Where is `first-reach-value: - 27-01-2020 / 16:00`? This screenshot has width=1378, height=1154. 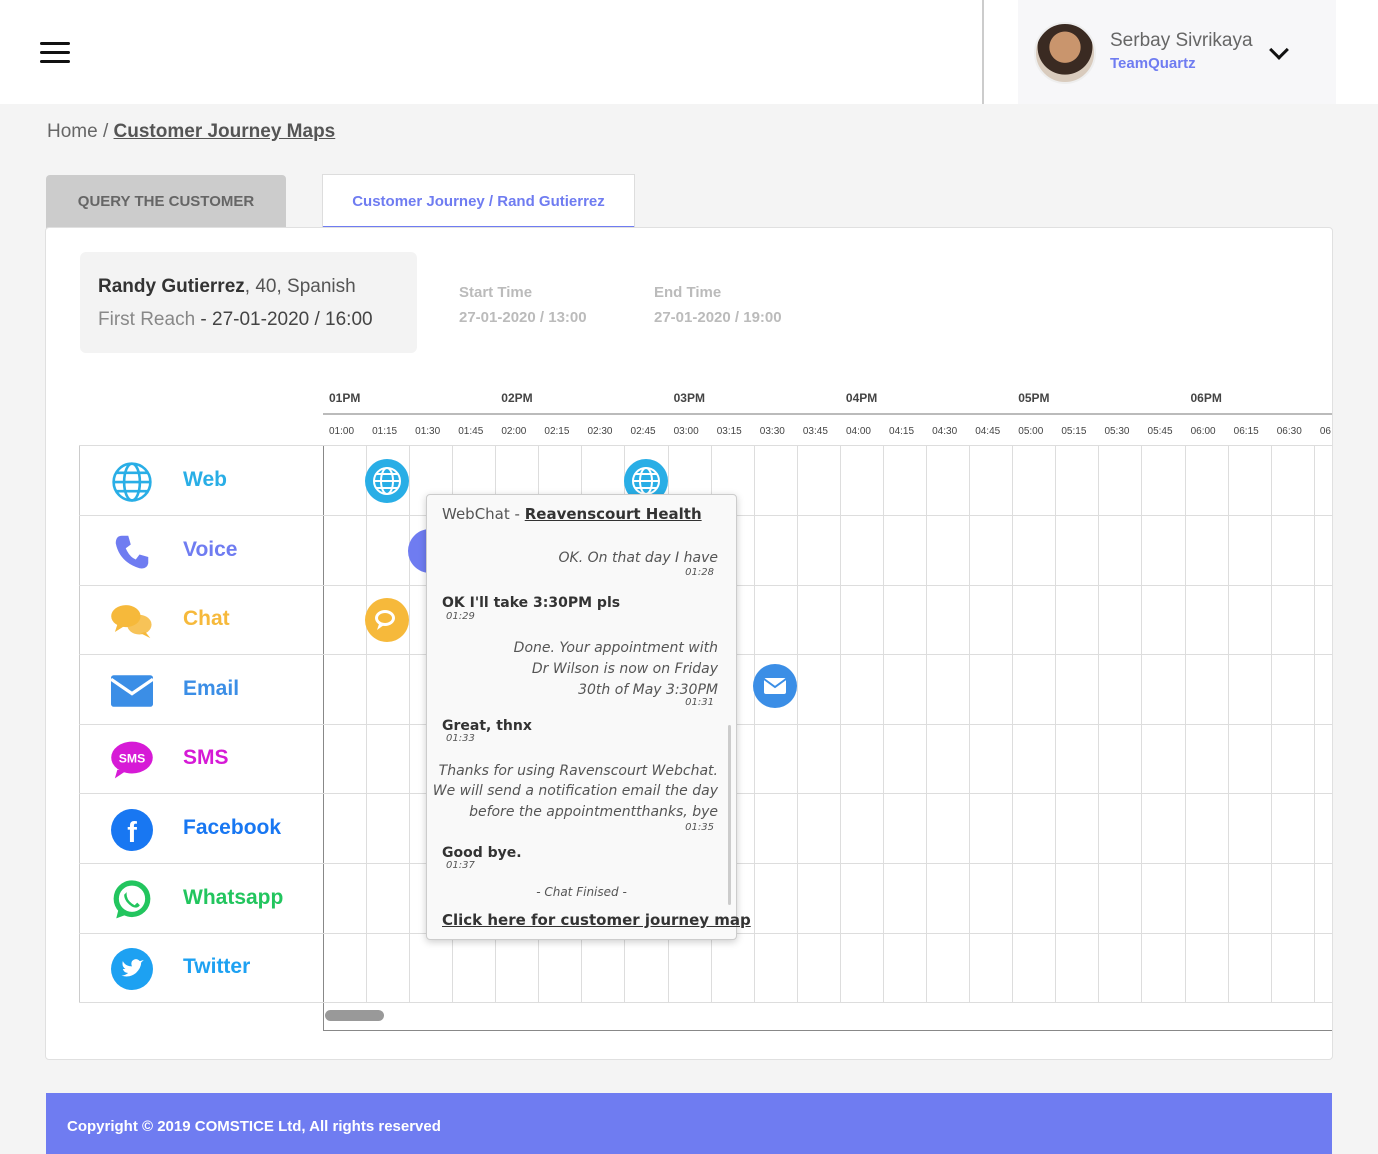
first-reach-value: - 27-01-2020 / 16:00 is located at coordinates (284, 319).